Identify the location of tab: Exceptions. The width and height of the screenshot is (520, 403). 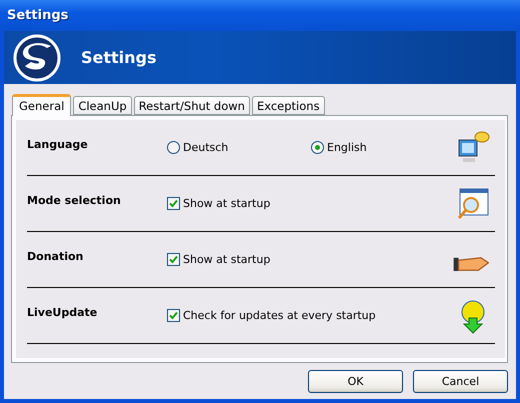
(288, 105).